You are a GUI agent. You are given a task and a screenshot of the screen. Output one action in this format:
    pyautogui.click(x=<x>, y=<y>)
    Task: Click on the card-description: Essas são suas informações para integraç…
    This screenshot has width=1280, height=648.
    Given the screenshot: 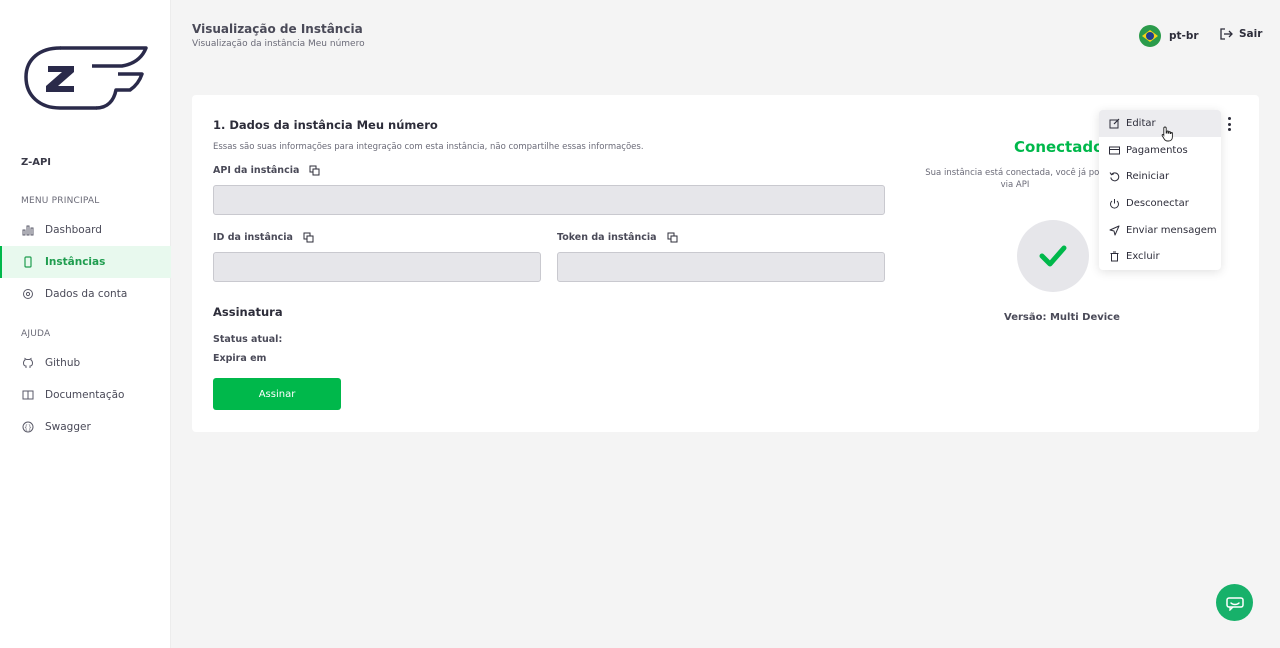 What is the action you would take?
    pyautogui.click(x=428, y=147)
    